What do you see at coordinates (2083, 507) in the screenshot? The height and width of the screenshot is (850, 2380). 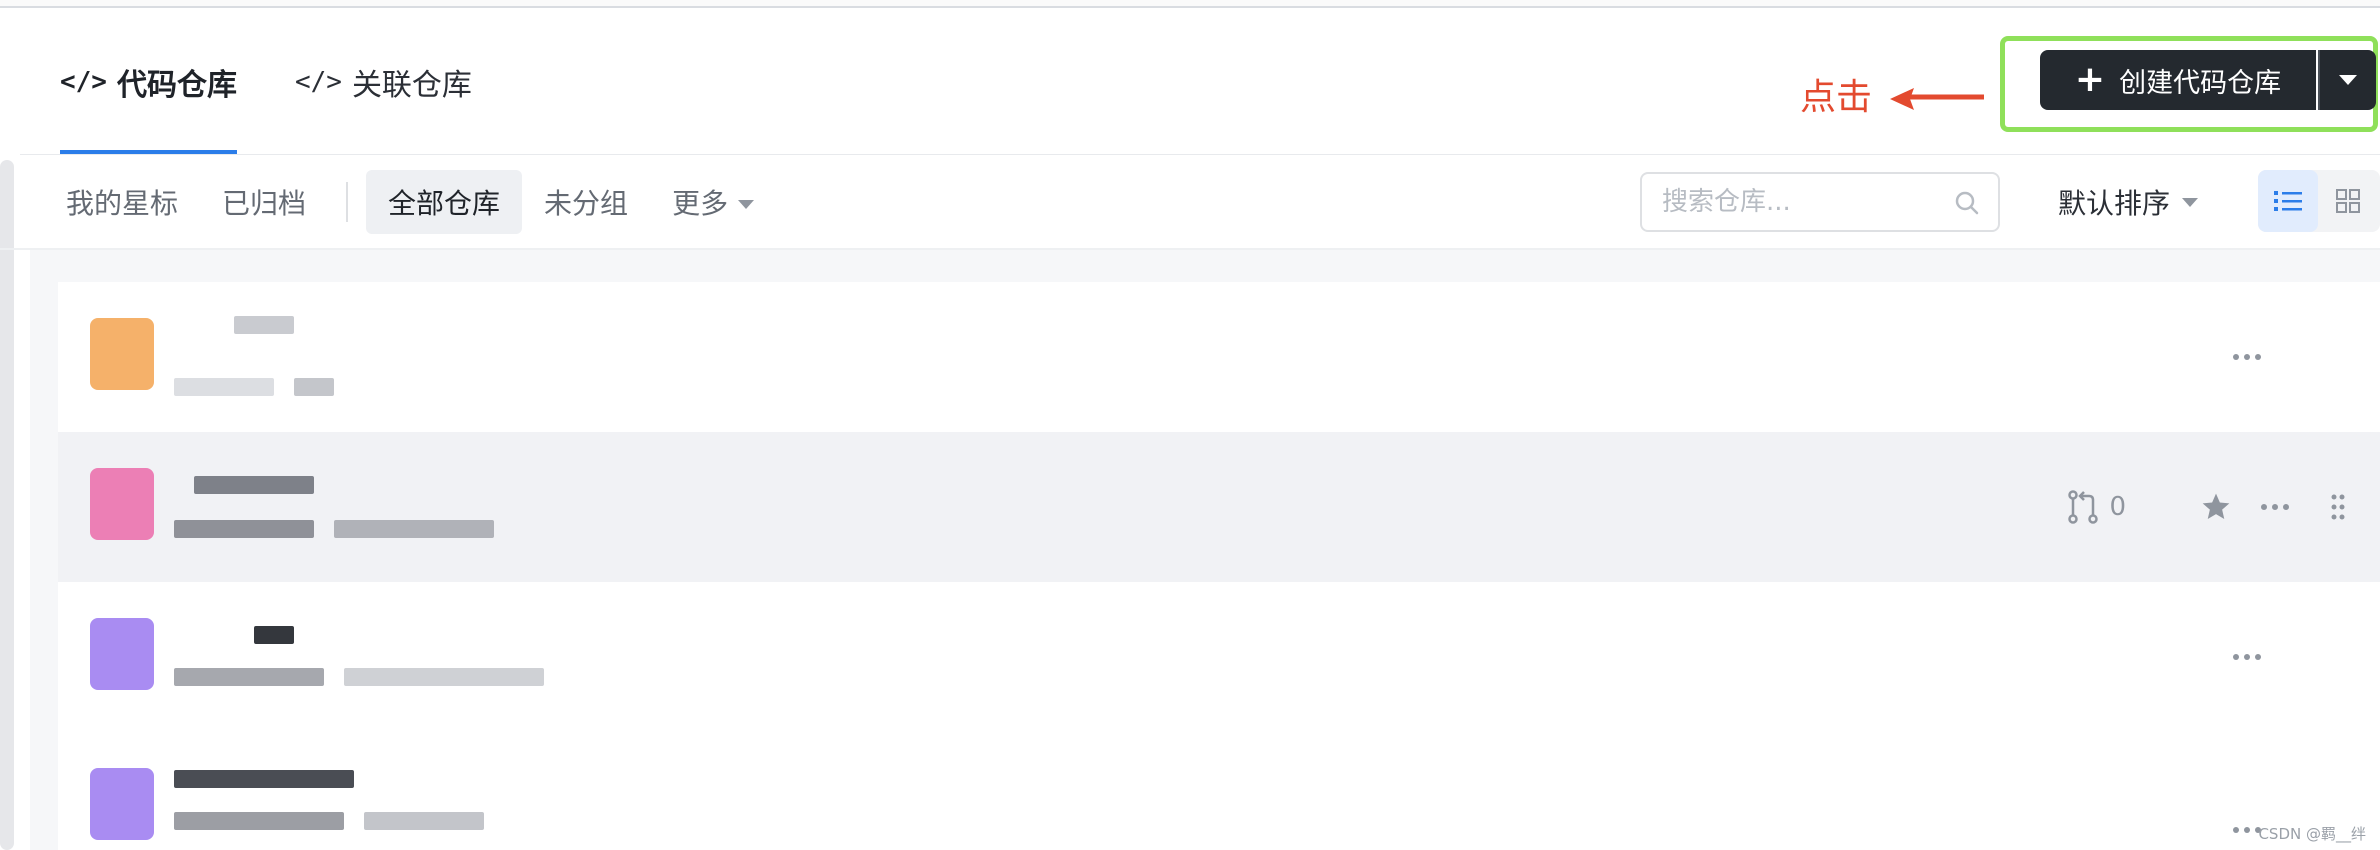 I see `merge-request-icon` at bounding box center [2083, 507].